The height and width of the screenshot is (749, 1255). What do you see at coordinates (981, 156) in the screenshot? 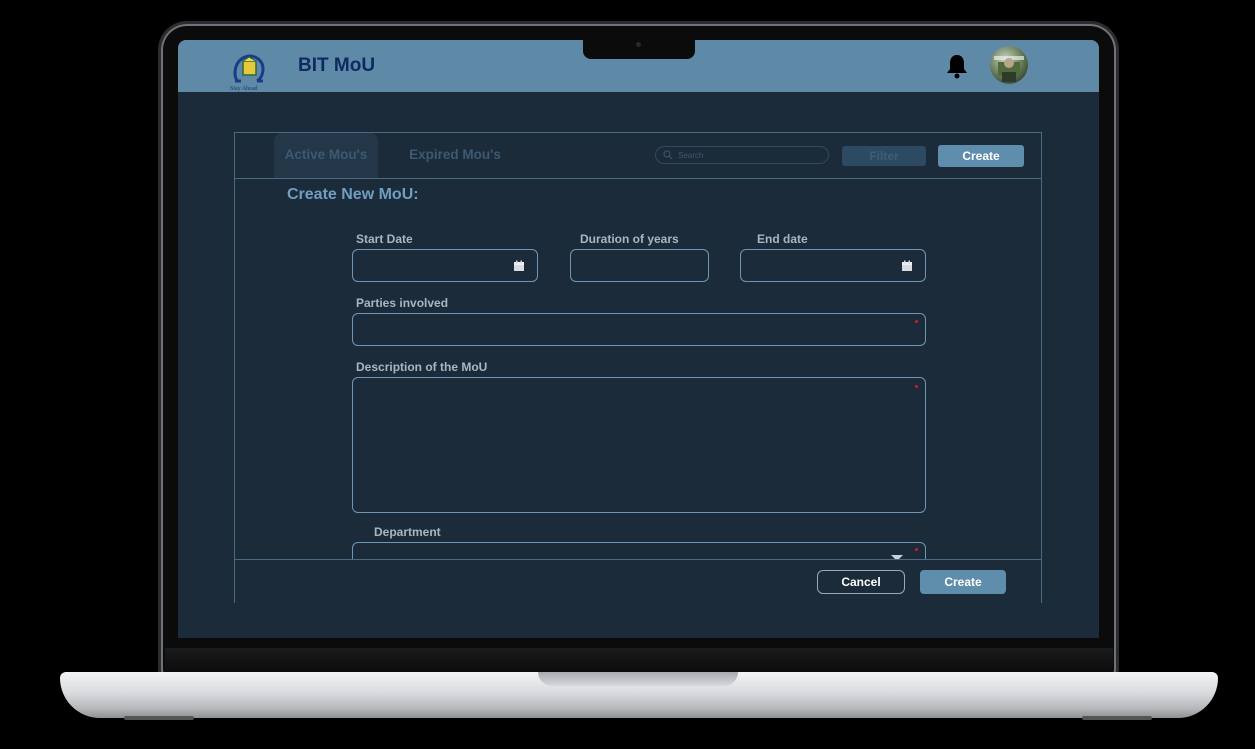
I see `create-button: Create` at bounding box center [981, 156].